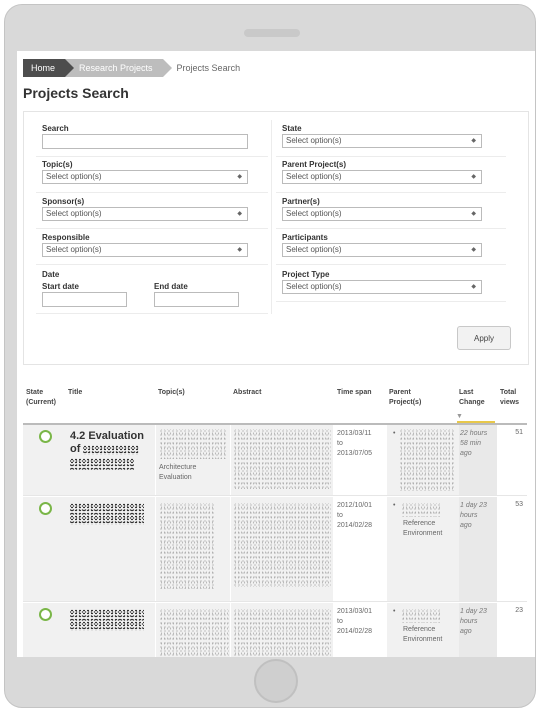 The height and width of the screenshot is (712, 540). Describe the element at coordinates (57, 164) in the screenshot. I see `topics-label: Topic(s)` at that location.